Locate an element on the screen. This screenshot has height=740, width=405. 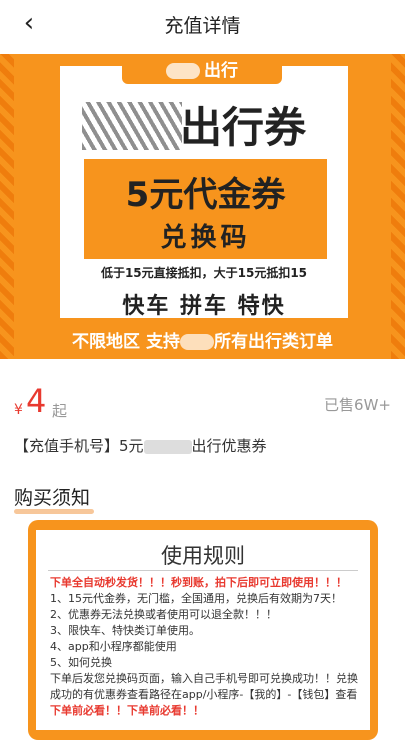
blurred-brand-name is located at coordinates (167, 446).